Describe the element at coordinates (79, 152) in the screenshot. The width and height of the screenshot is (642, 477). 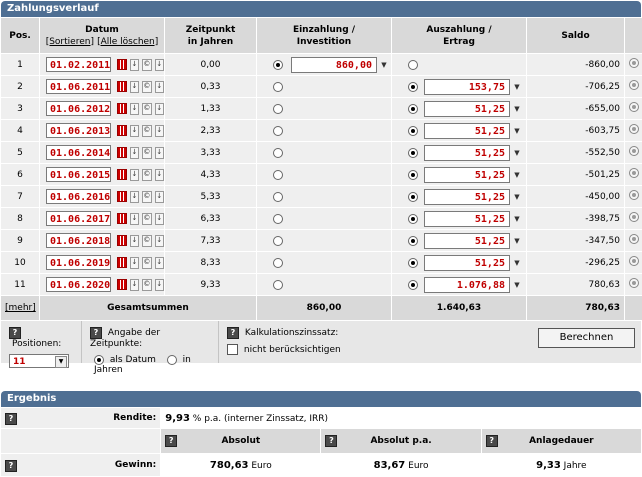
I see `date-input: 01.06.2014` at that location.